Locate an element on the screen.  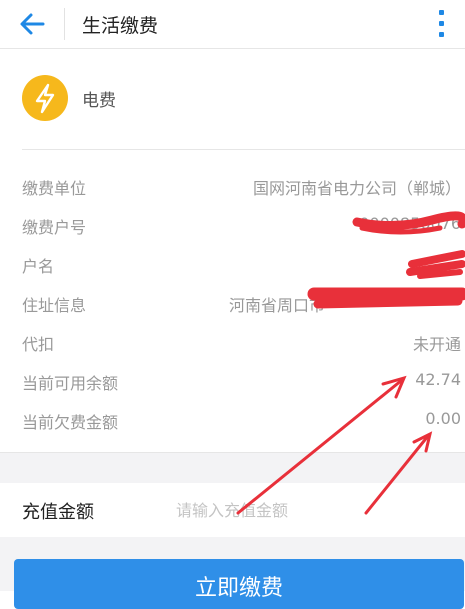
pay-now-button: 立即缴费 is located at coordinates (239, 584).